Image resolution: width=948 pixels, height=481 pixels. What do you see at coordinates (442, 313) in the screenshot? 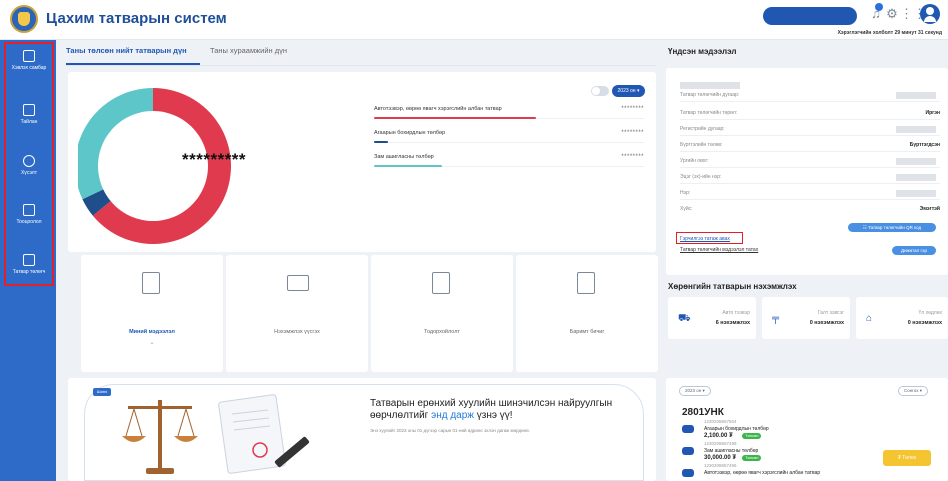
I see `quick-action-certificate: Тодорхойлолт` at bounding box center [442, 313].